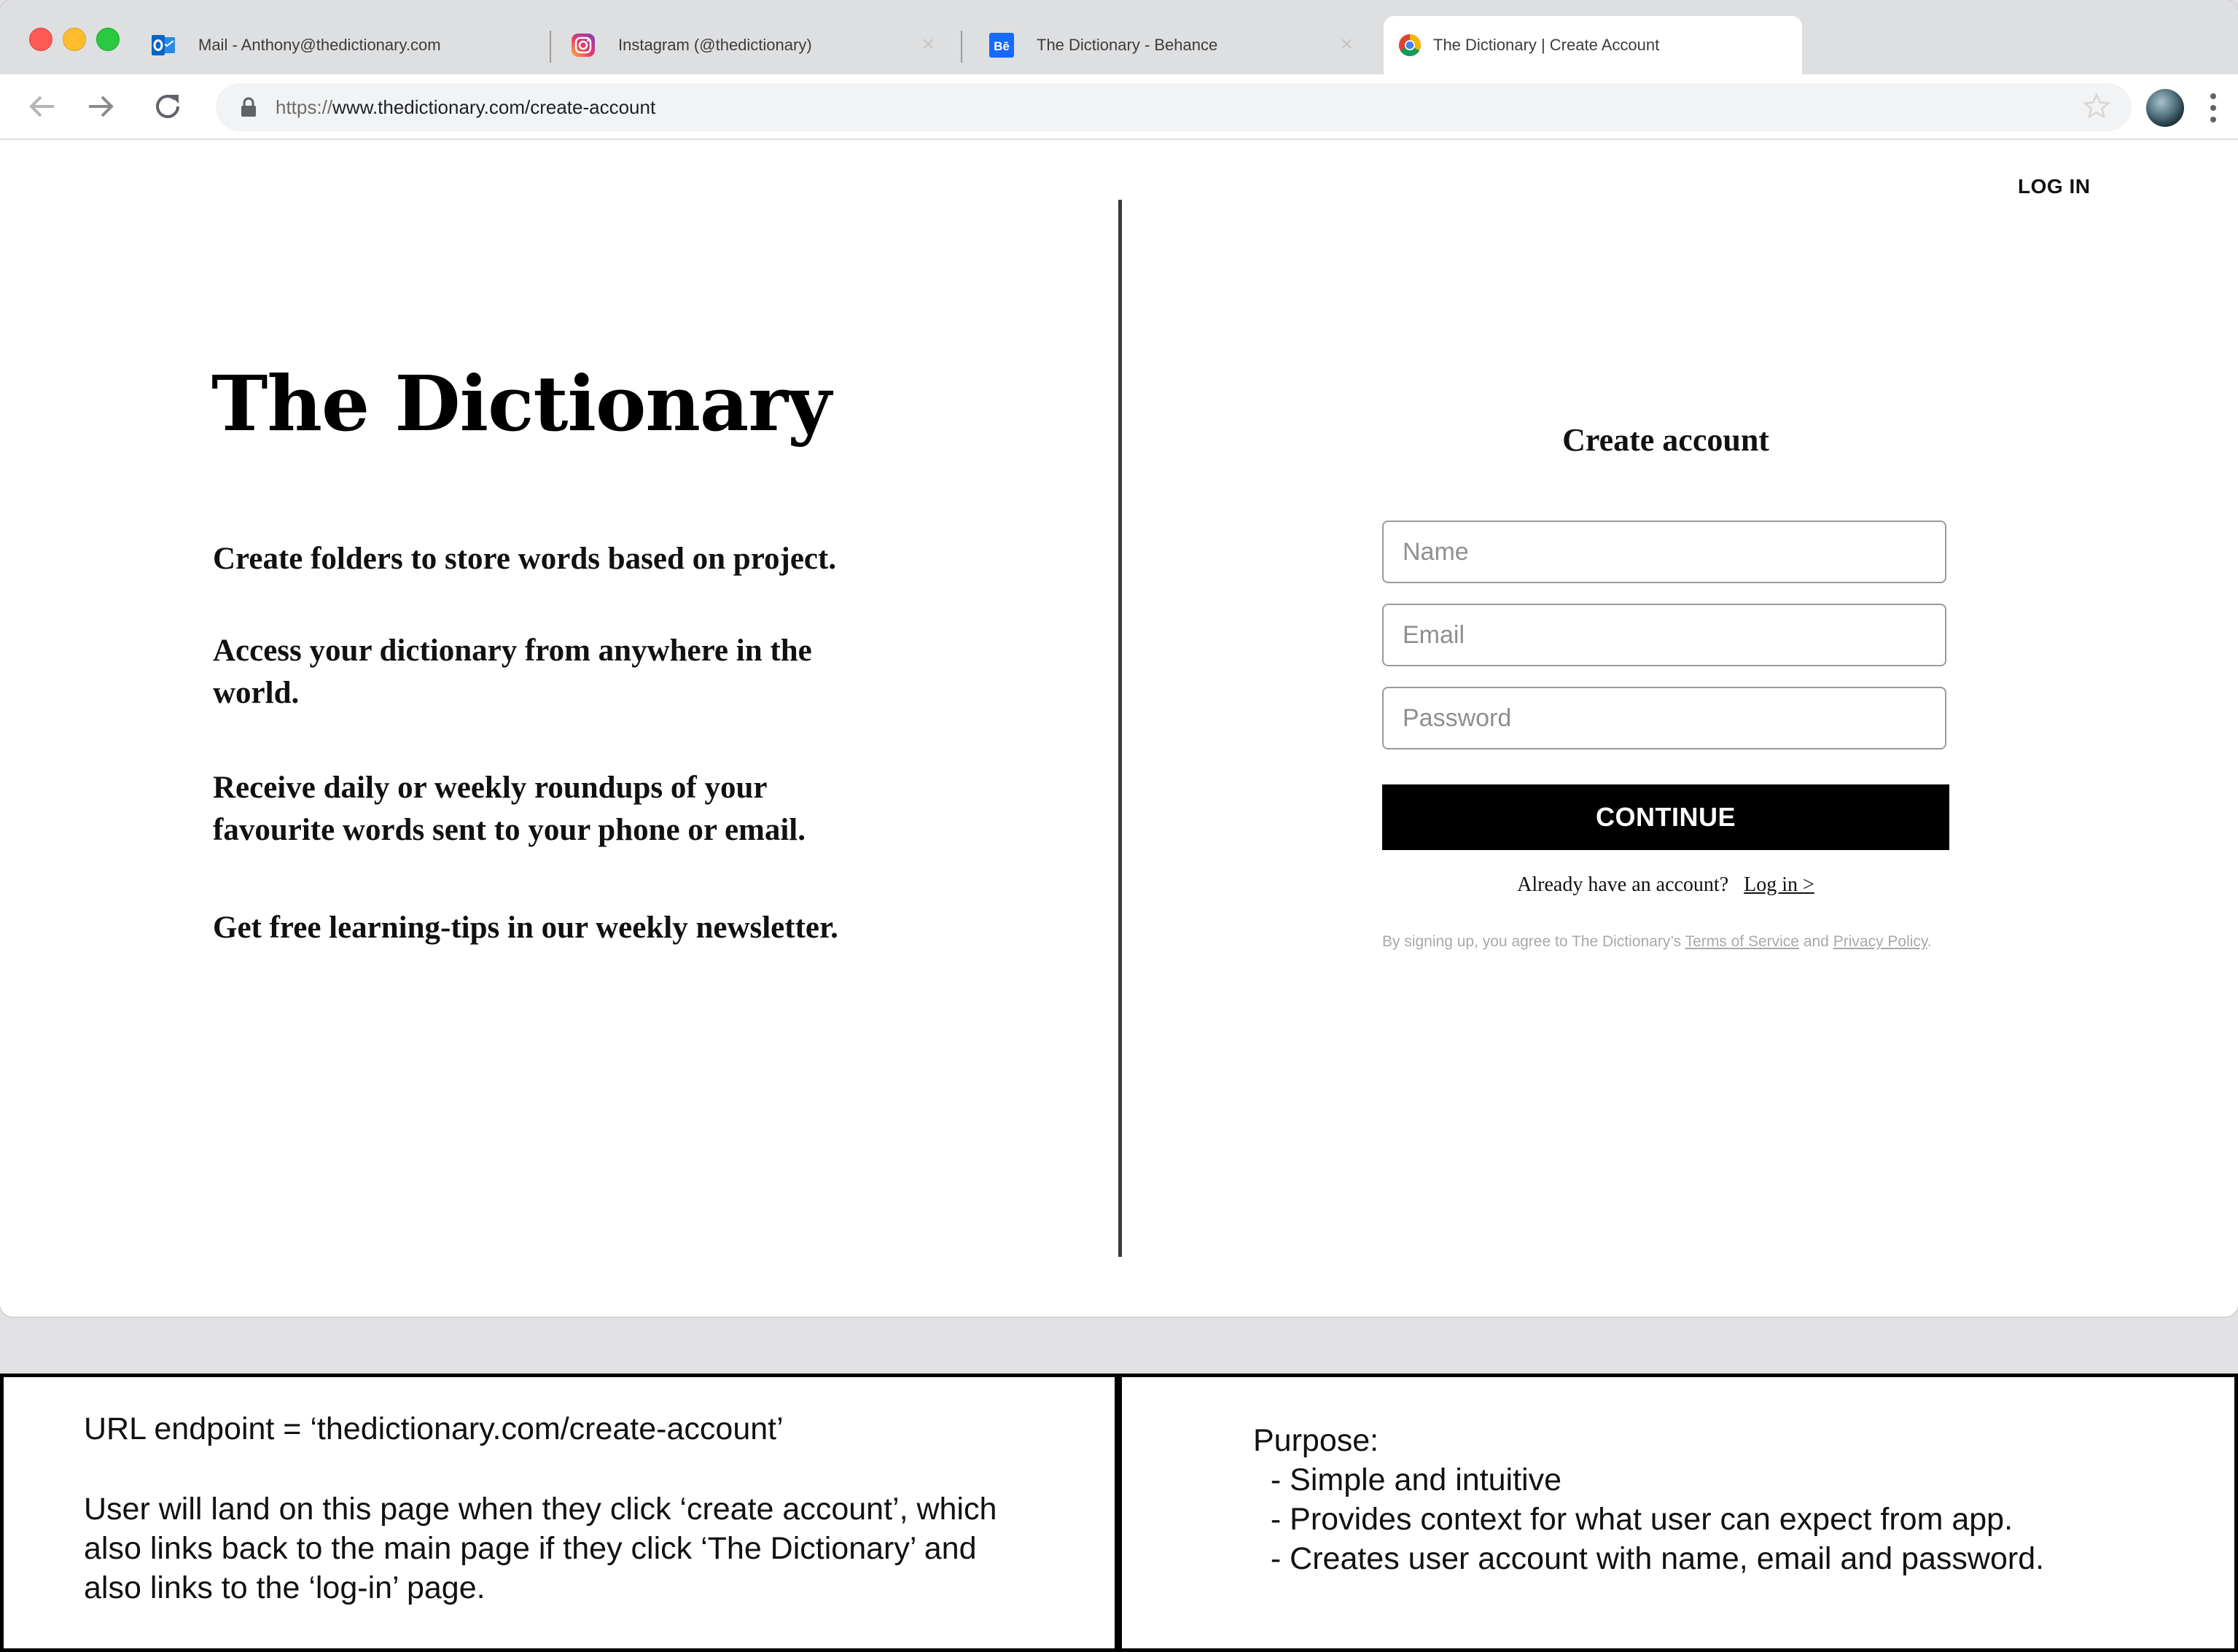 The height and width of the screenshot is (1652, 2238). What do you see at coordinates (2096, 106) in the screenshot?
I see `bookmark-star-icon` at bounding box center [2096, 106].